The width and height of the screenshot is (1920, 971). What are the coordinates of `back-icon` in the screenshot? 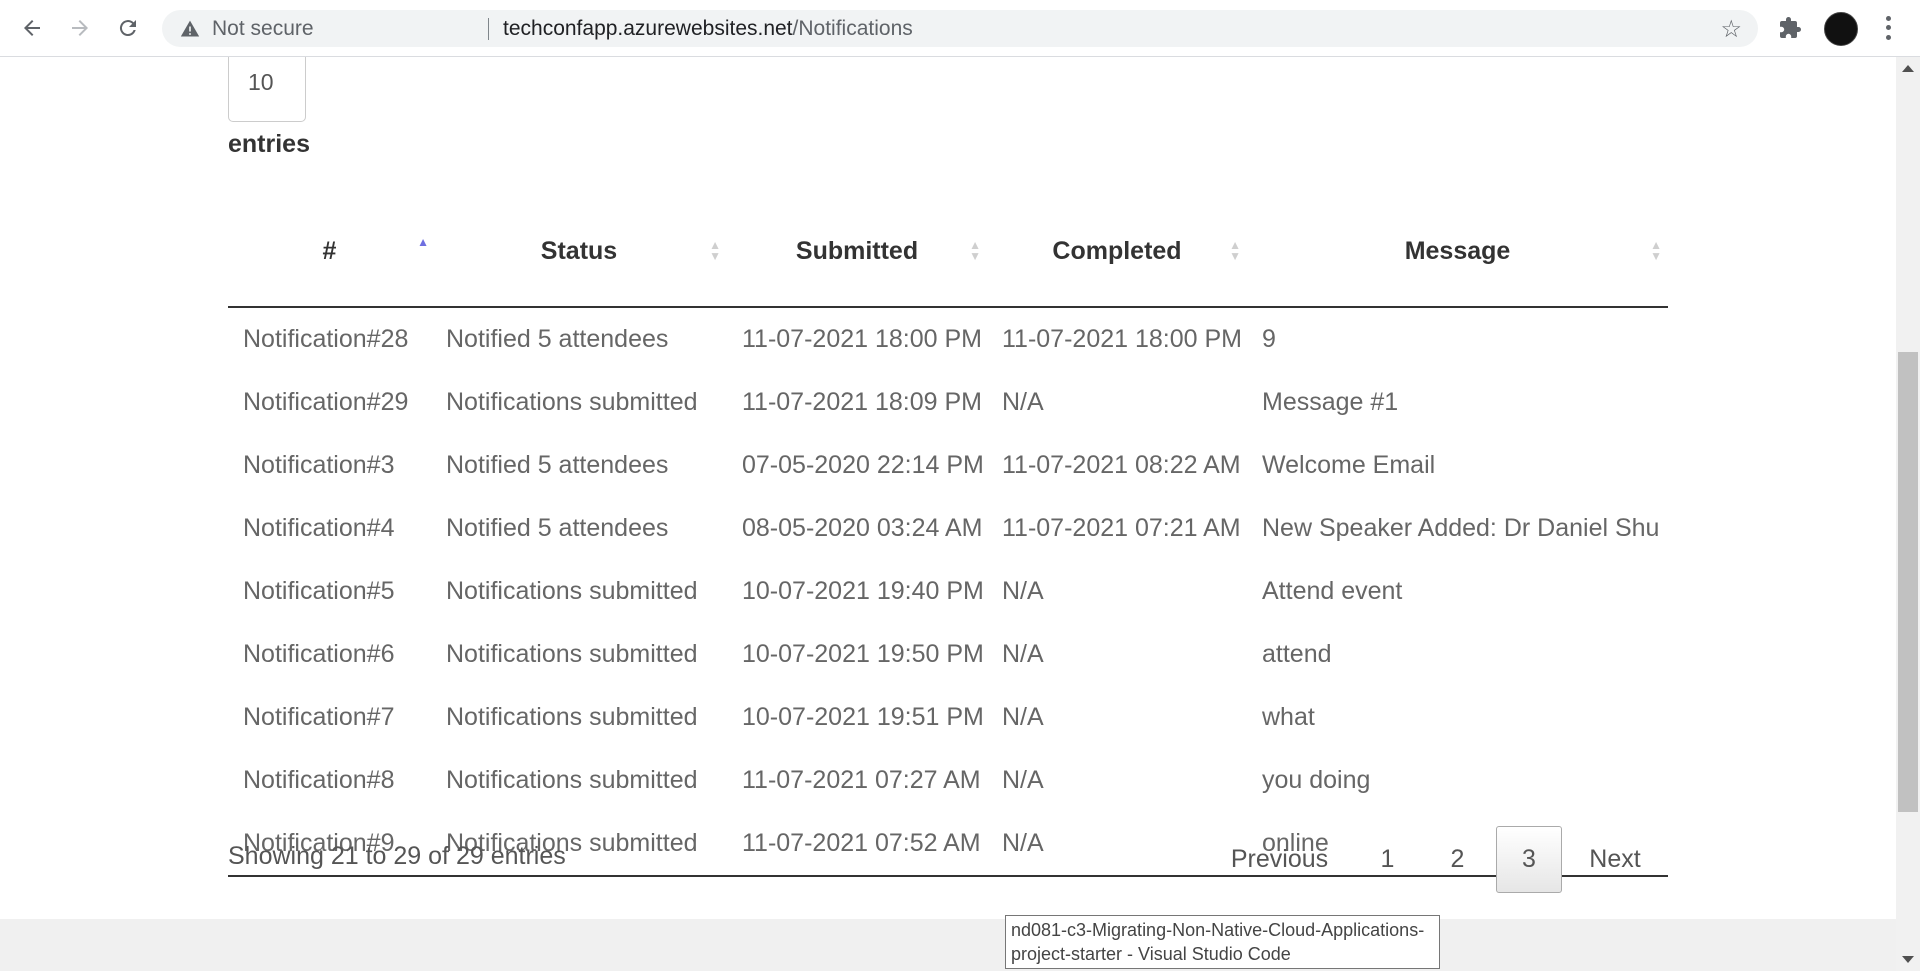 It's located at (32, 28).